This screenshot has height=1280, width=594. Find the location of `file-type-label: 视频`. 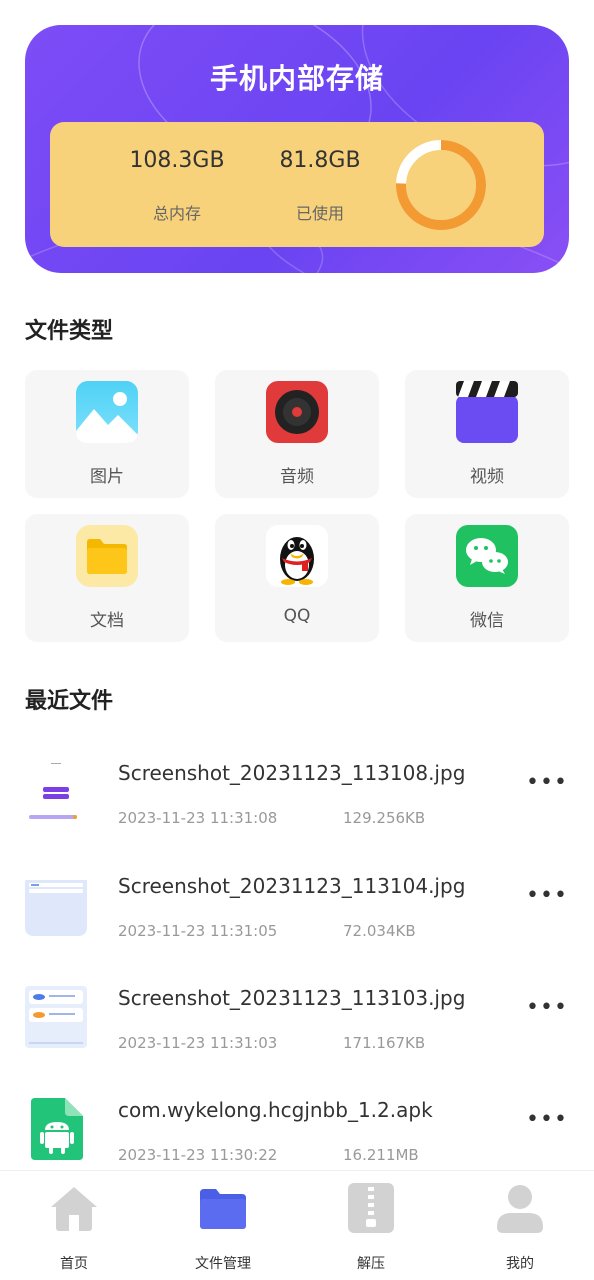

file-type-label: 视频 is located at coordinates (487, 477).